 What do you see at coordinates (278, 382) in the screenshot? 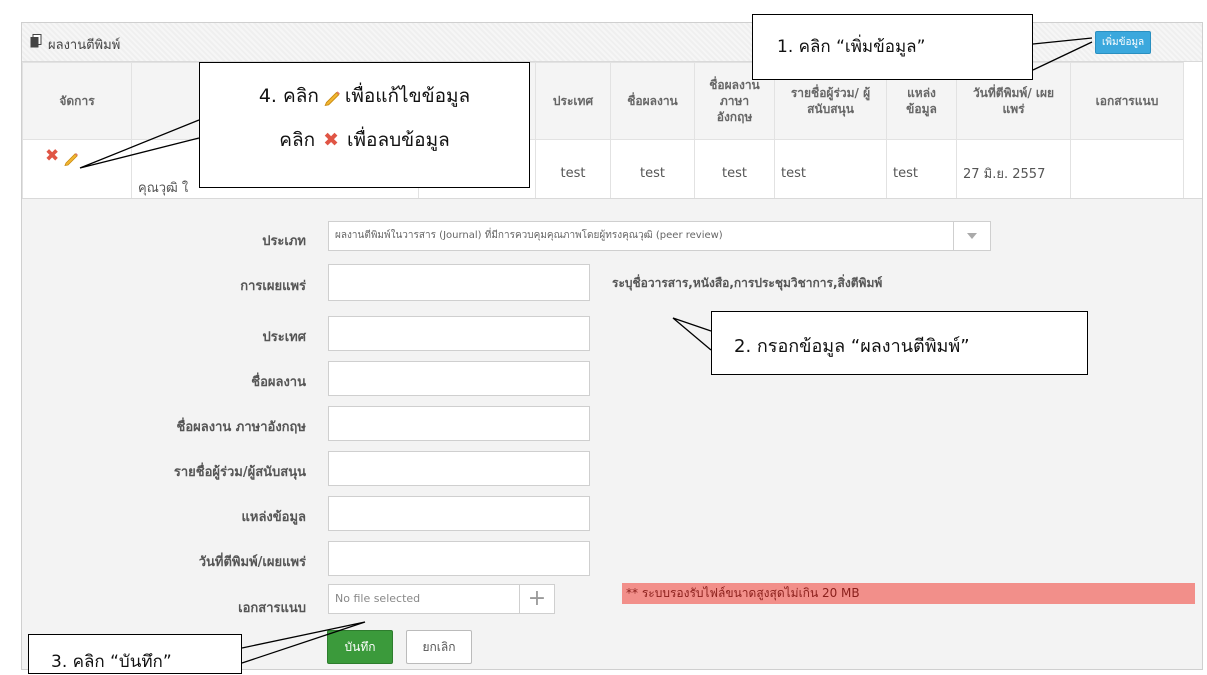
I see `title-label: ชื่อผลงาน` at bounding box center [278, 382].